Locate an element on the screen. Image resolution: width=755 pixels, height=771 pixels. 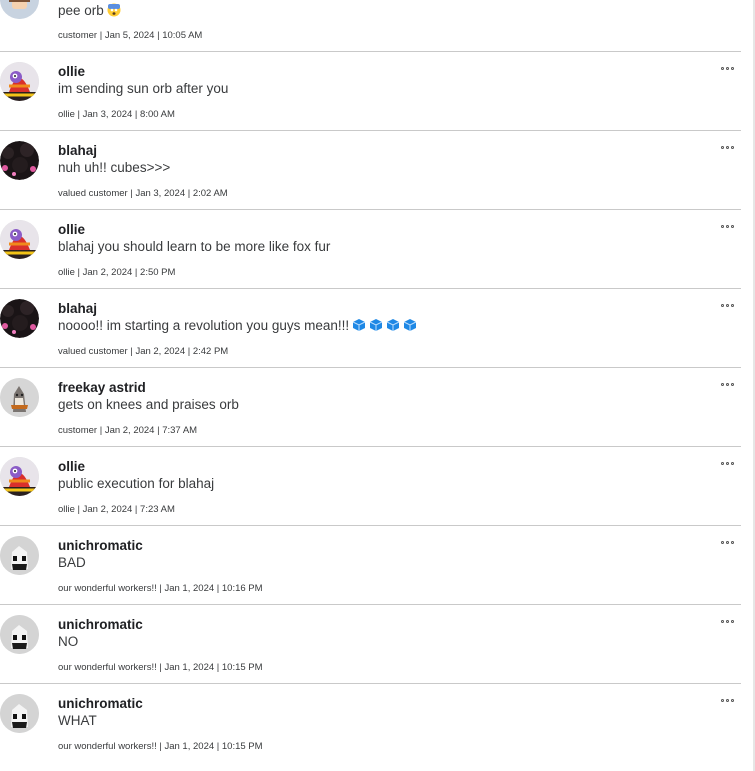
comment-author: freekay astrid is located at coordinates (102, 387).